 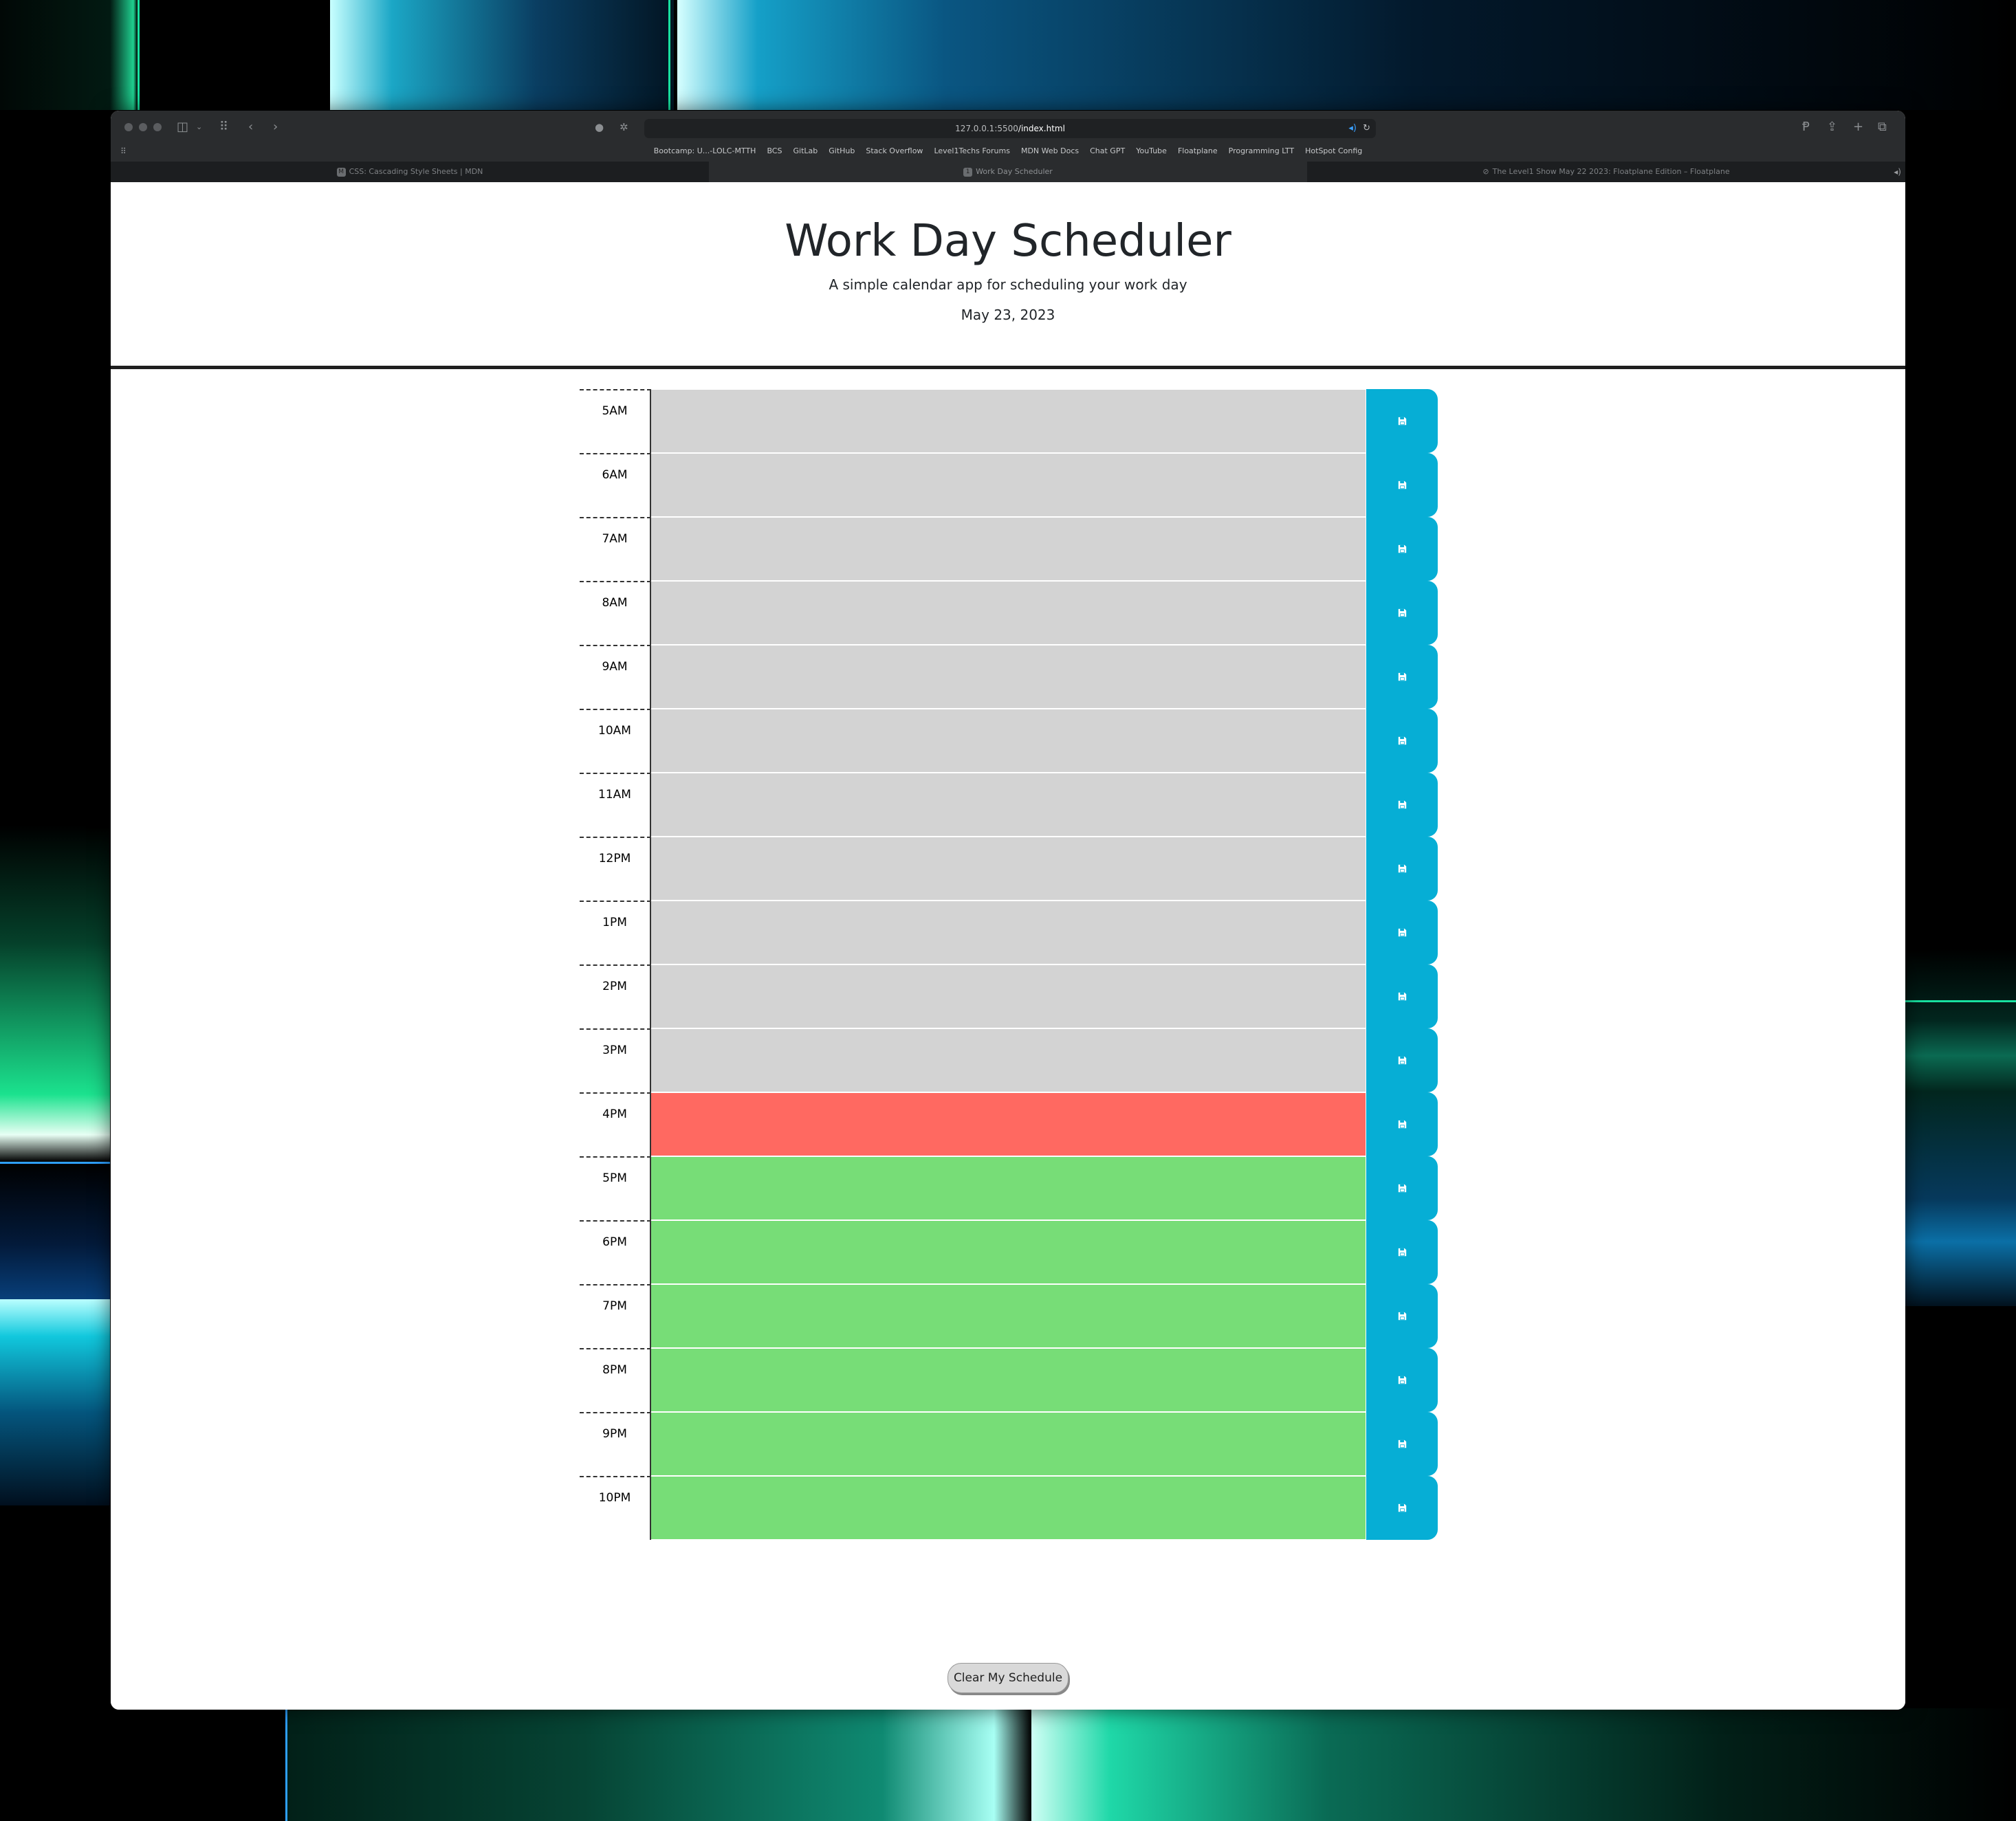 What do you see at coordinates (1050, 151) in the screenshot?
I see `bookmark-item: MDN Web Docs` at bounding box center [1050, 151].